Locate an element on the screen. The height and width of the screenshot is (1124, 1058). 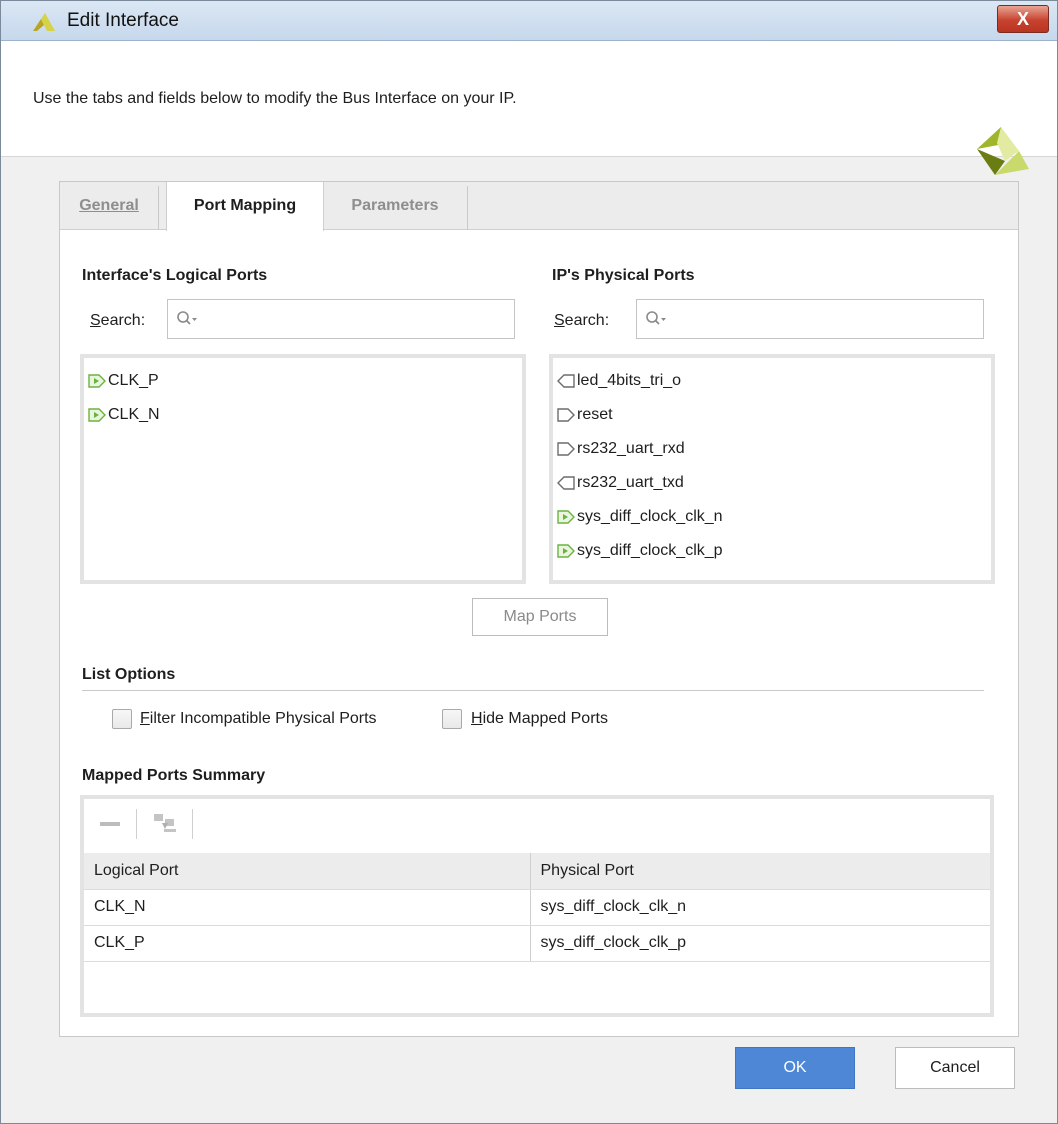
tab-port-mapping: Port Mapping is located at coordinates (245, 206).